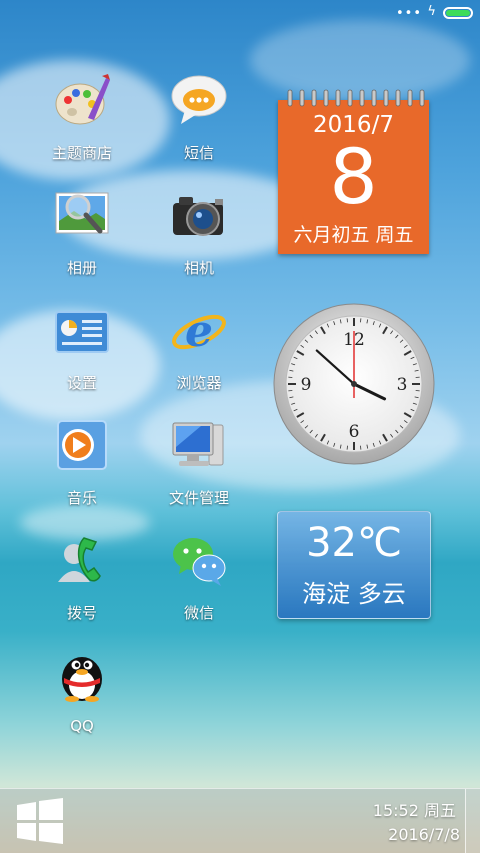 The width and height of the screenshot is (480, 853). I want to click on calendar-rings-icon, so click(356, 98).